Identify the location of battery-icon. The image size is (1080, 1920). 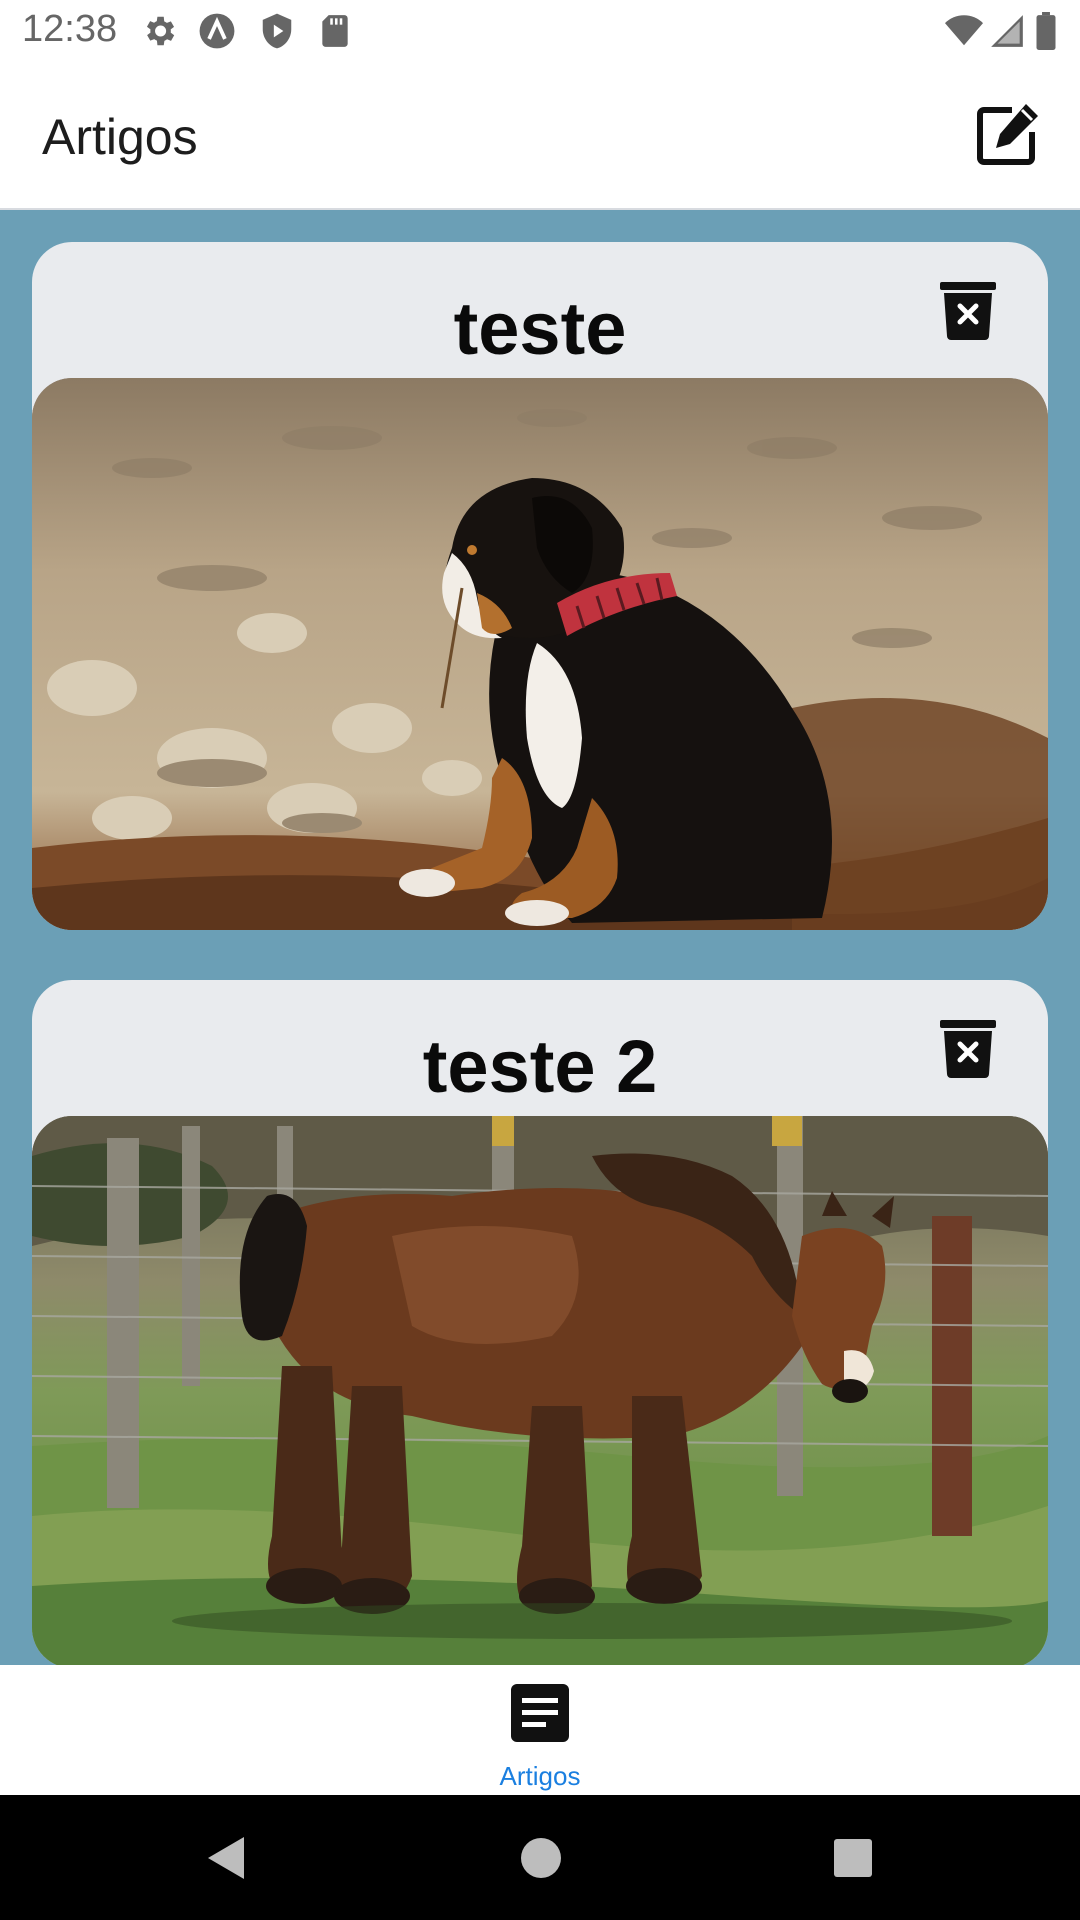
(1047, 31).